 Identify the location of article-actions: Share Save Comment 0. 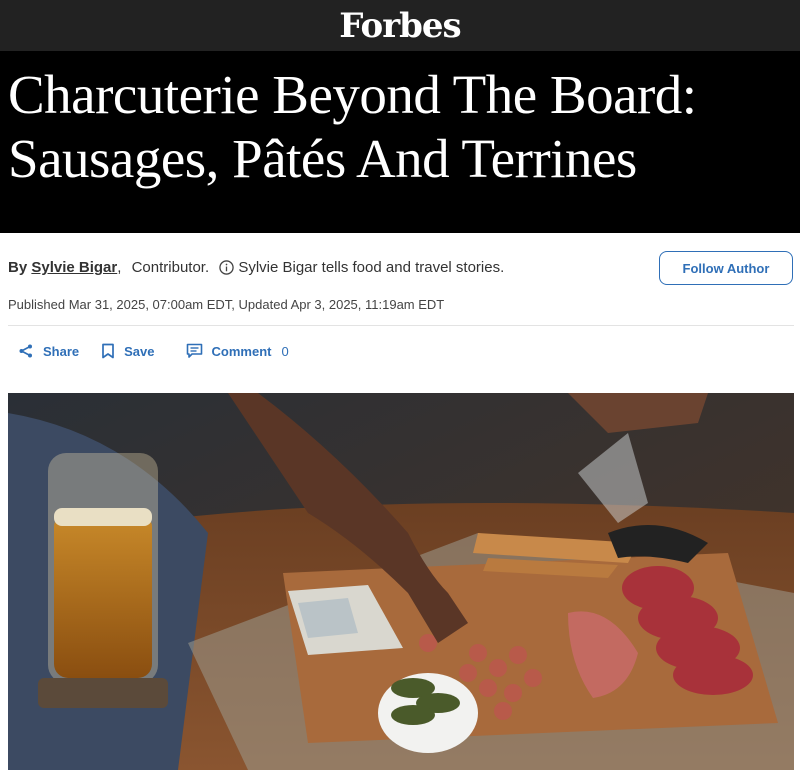
(153, 351).